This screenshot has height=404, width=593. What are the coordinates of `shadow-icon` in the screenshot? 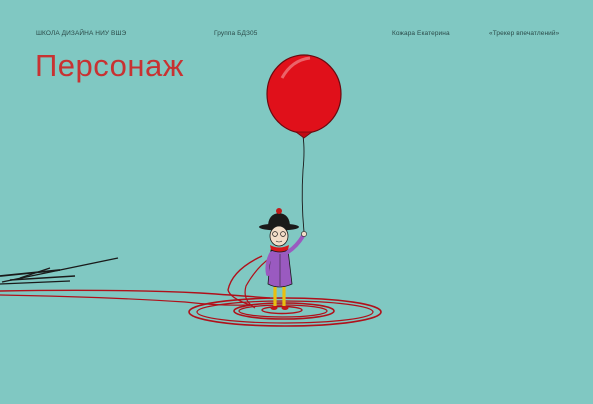 It's located at (59, 271).